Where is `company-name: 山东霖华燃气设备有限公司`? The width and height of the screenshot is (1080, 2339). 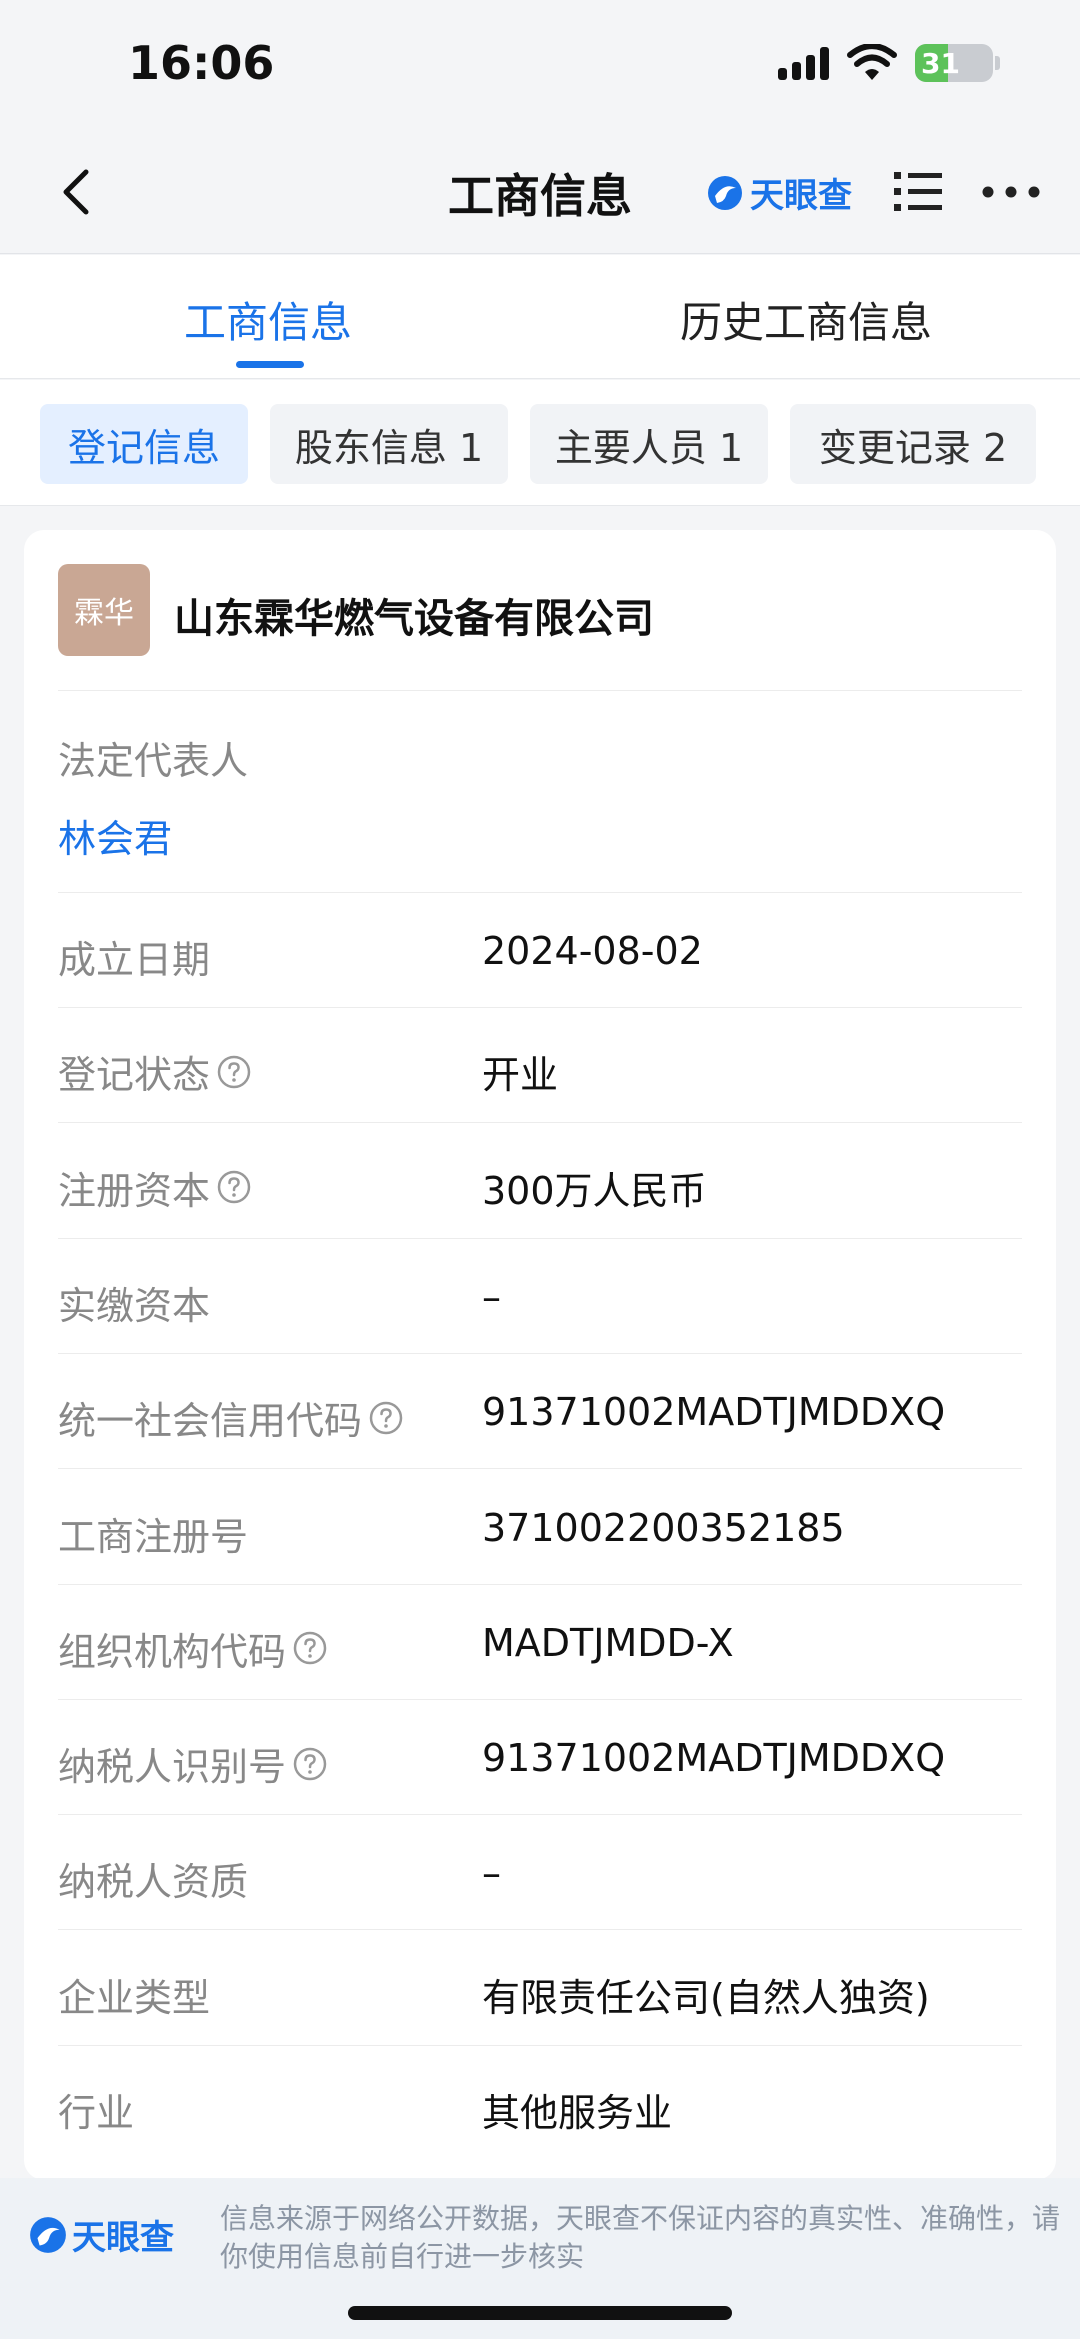 company-name: 山东霖华燃气设备有限公司 is located at coordinates (414, 619).